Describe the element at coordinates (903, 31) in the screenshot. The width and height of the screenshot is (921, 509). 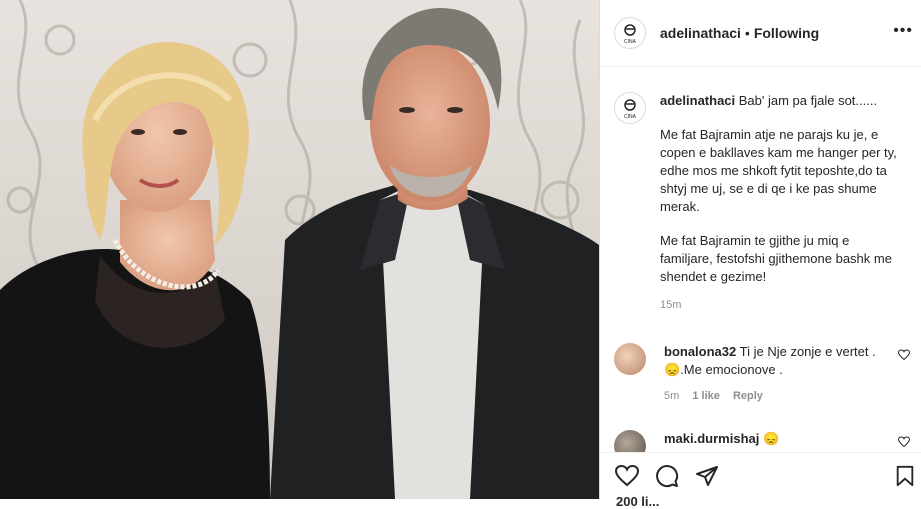
I see `more-options-button: •••` at that location.